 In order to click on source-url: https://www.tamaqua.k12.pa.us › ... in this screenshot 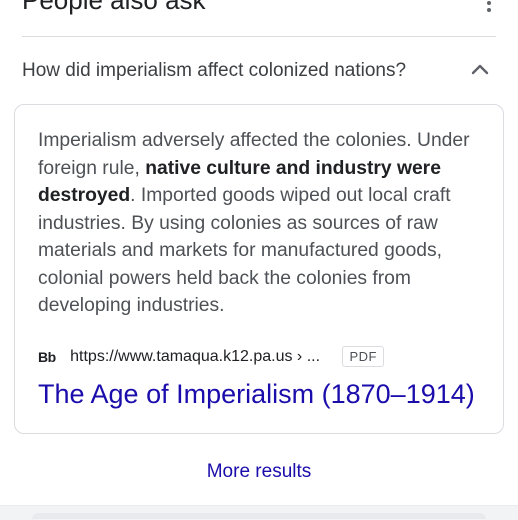, I will do `click(195, 357)`.